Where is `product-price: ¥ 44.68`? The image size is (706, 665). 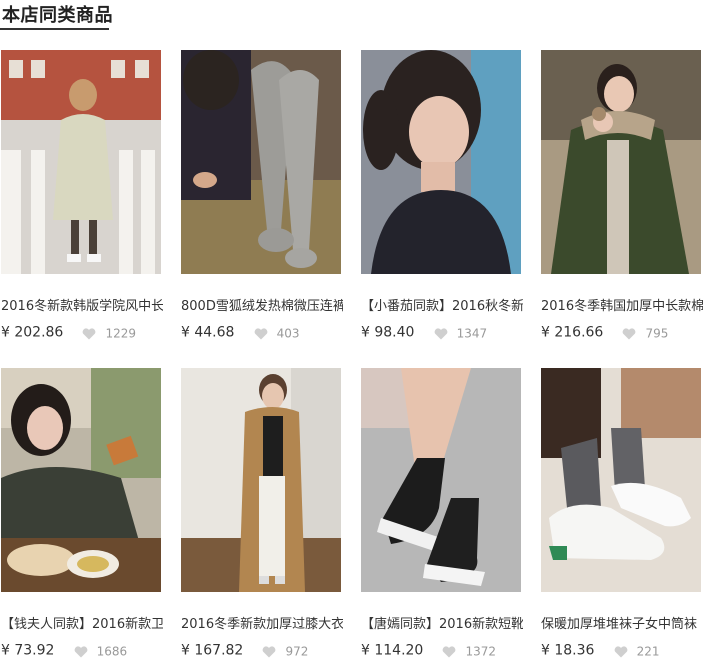 product-price: ¥ 44.68 is located at coordinates (208, 332).